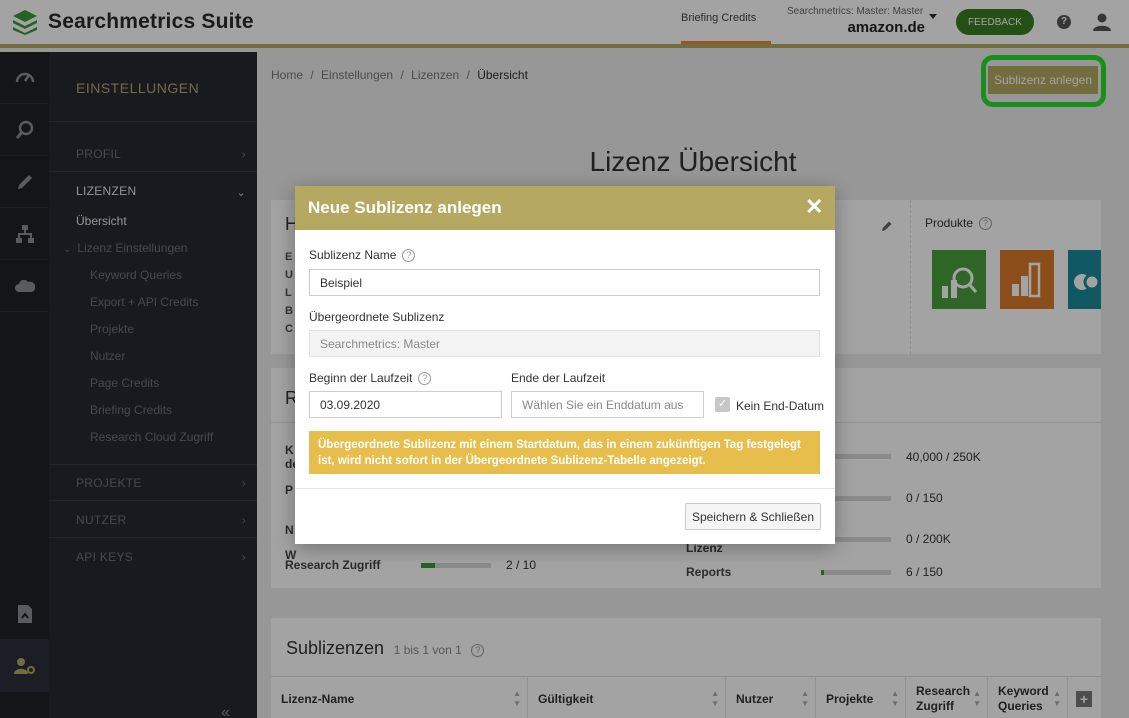  Describe the element at coordinates (558, 378) in the screenshot. I see `field-label-end: Ende der Laufzeit` at that location.